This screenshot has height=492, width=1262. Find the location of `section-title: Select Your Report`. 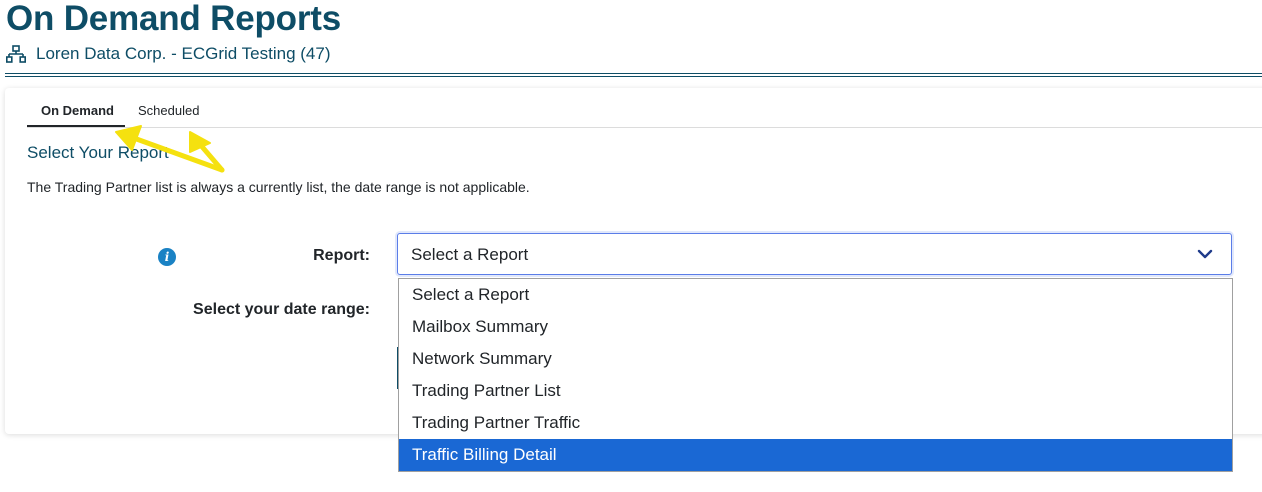

section-title: Select Your Report is located at coordinates (98, 152).